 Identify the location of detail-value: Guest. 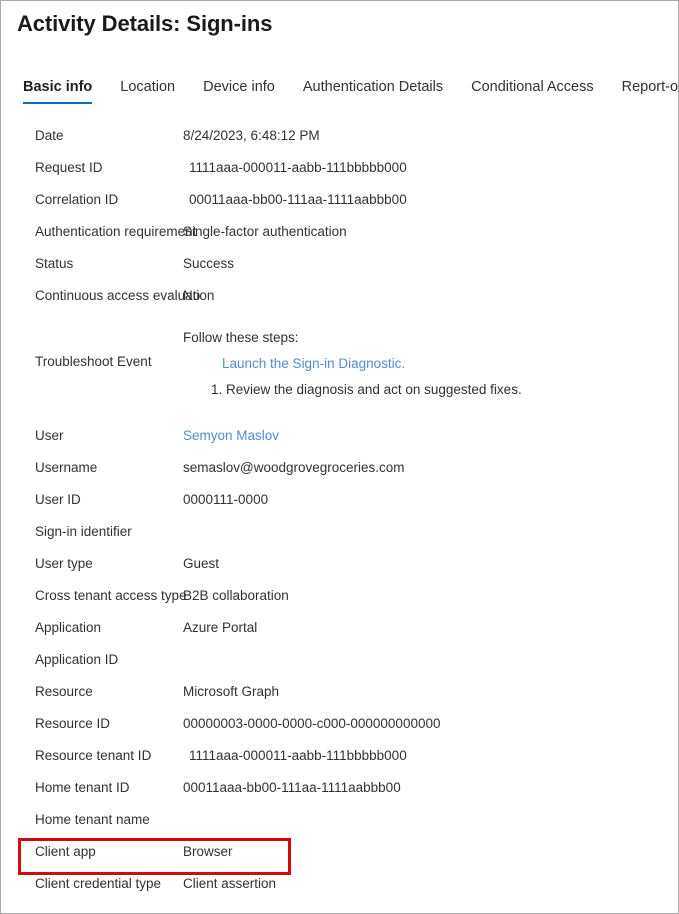
(201, 563).